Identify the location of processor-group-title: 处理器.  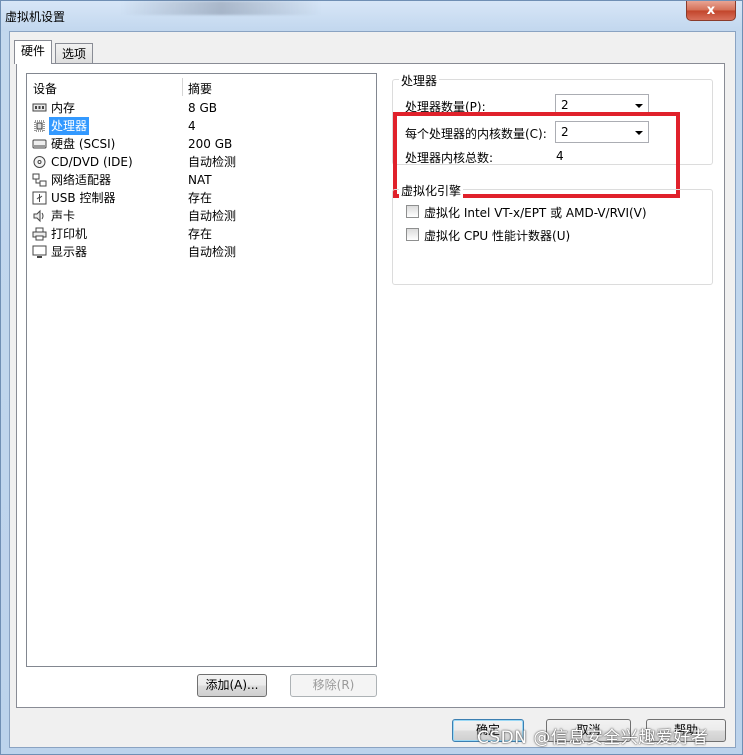
(419, 80).